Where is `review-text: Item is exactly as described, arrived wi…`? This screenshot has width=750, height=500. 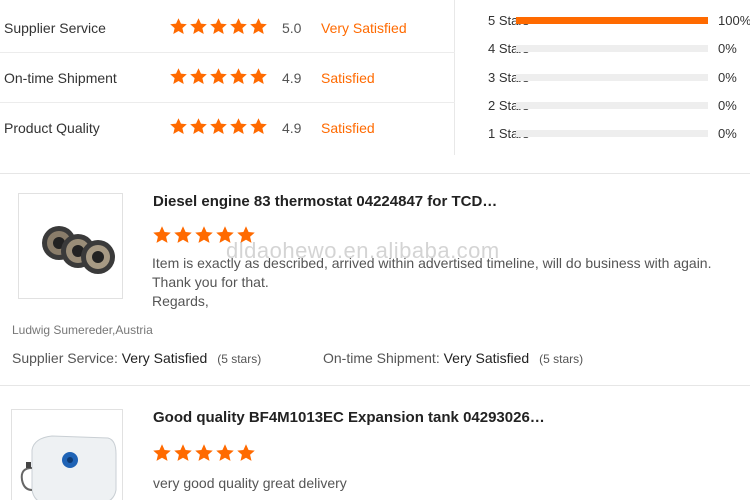 review-text: Item is exactly as described, arrived wi… is located at coordinates (449, 282).